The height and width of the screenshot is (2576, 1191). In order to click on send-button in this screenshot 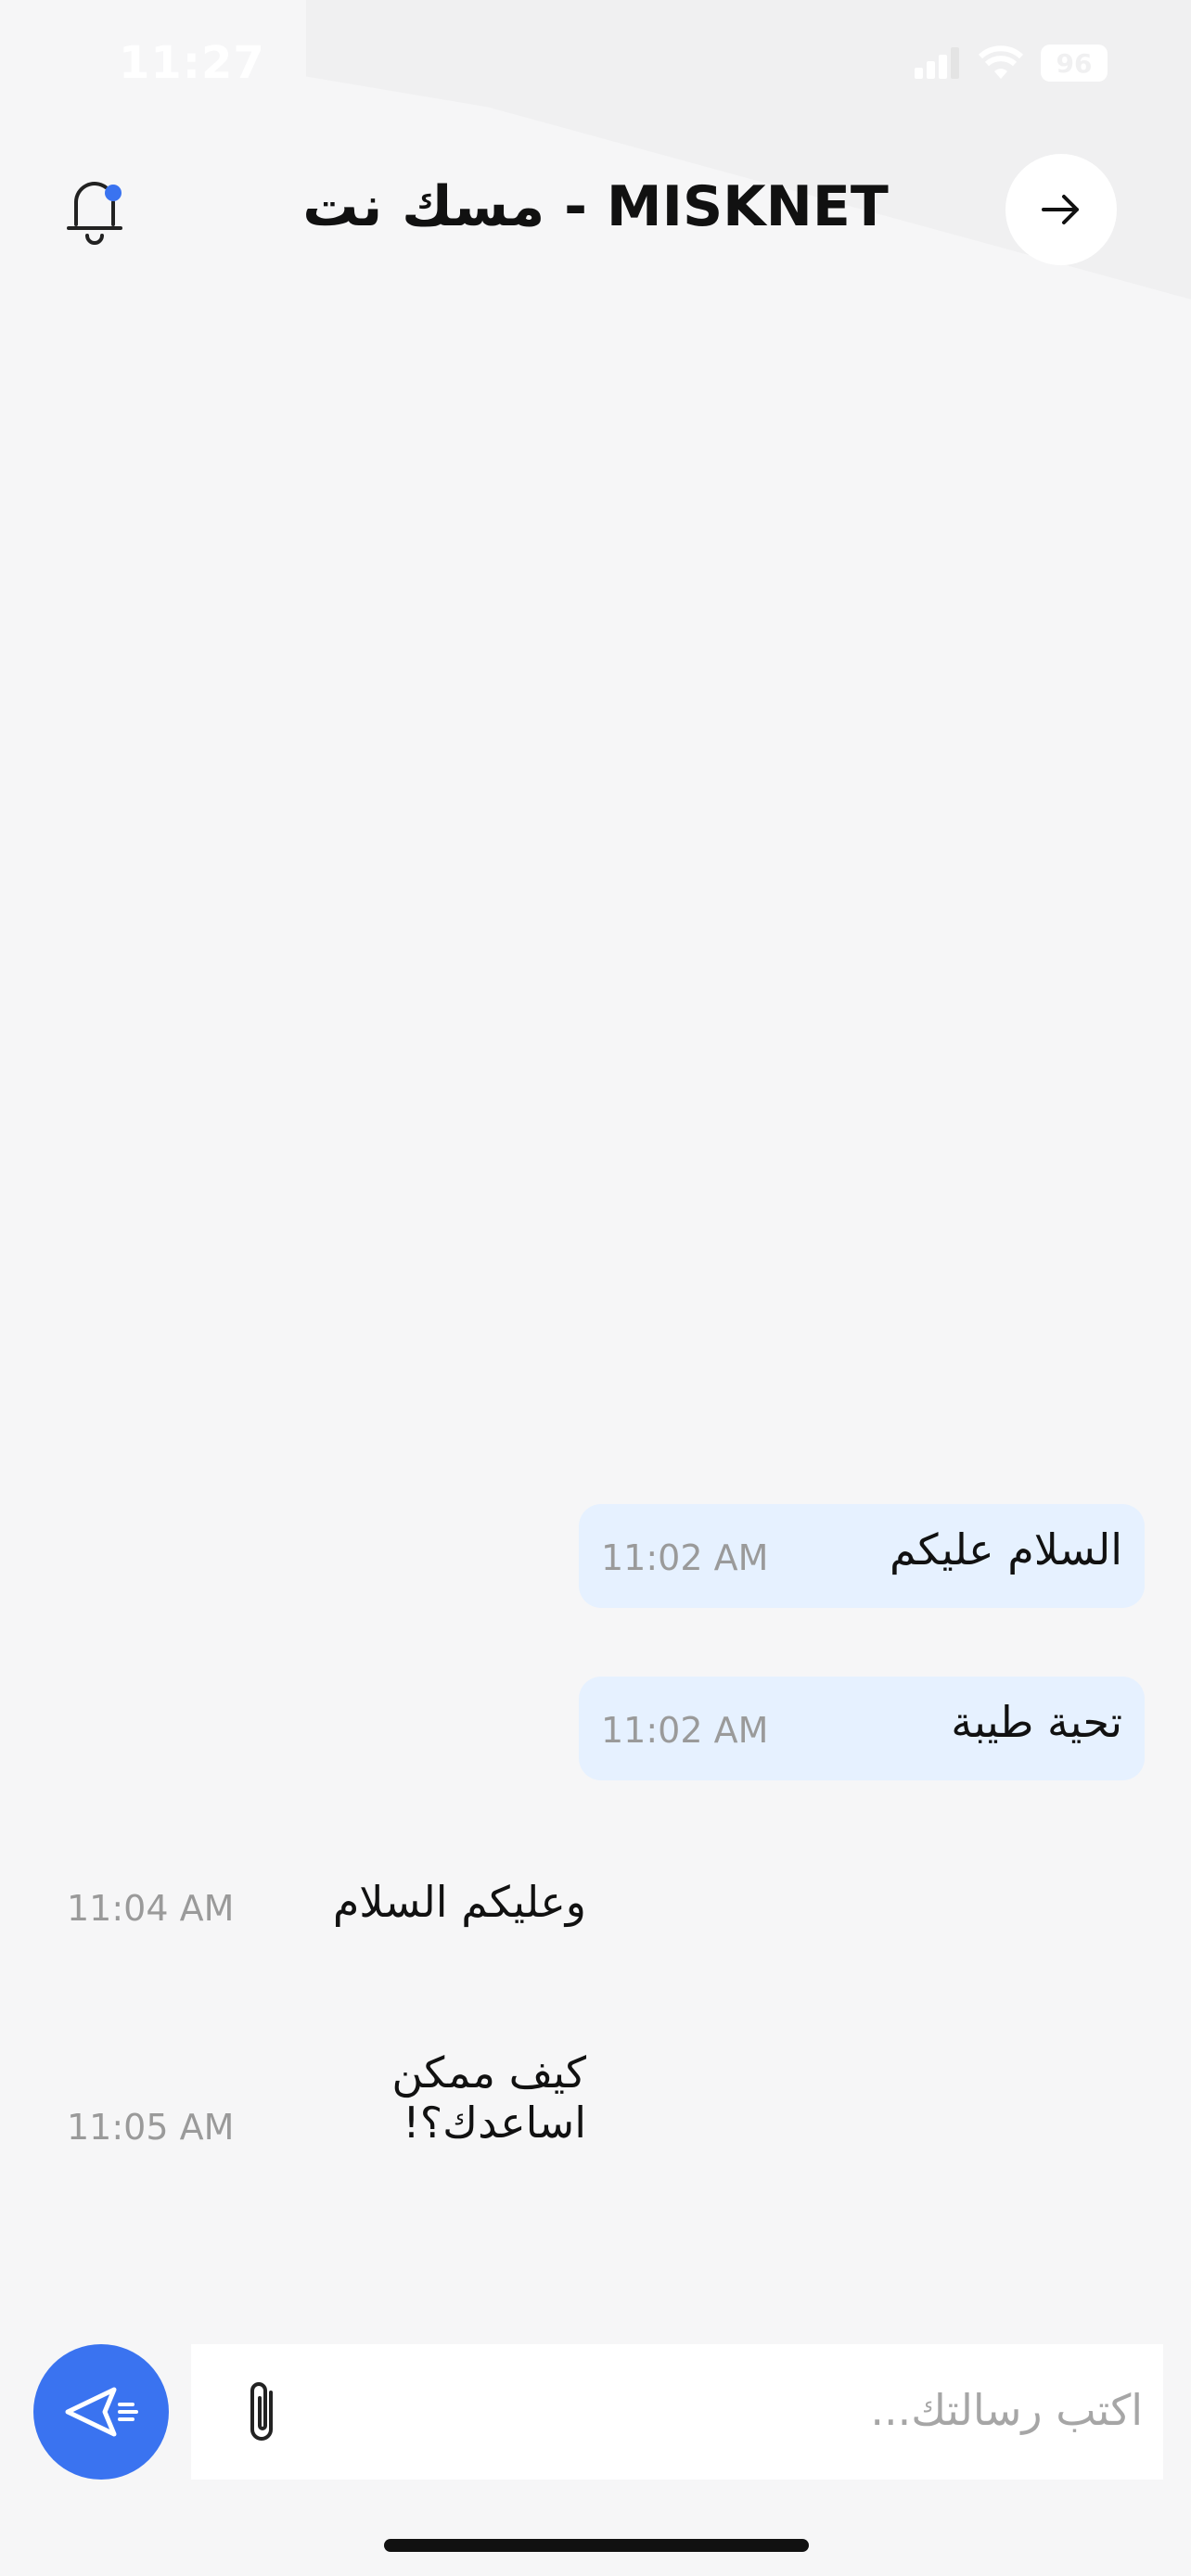, I will do `click(101, 2412)`.